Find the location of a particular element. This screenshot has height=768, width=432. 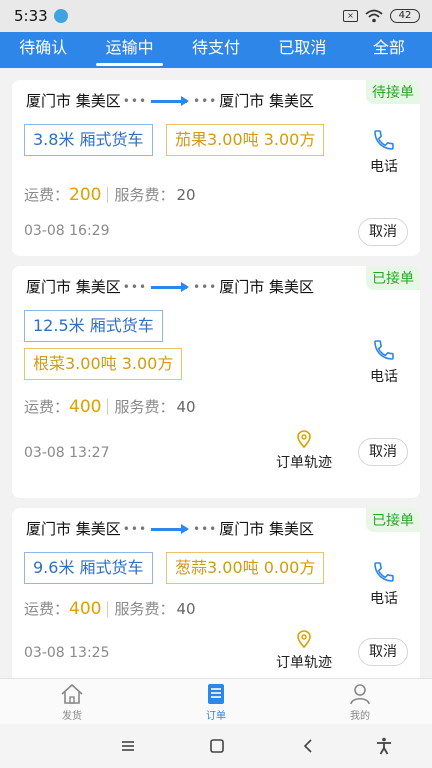

truck-type-tag: 3.8米 厢式货车 is located at coordinates (88, 140).